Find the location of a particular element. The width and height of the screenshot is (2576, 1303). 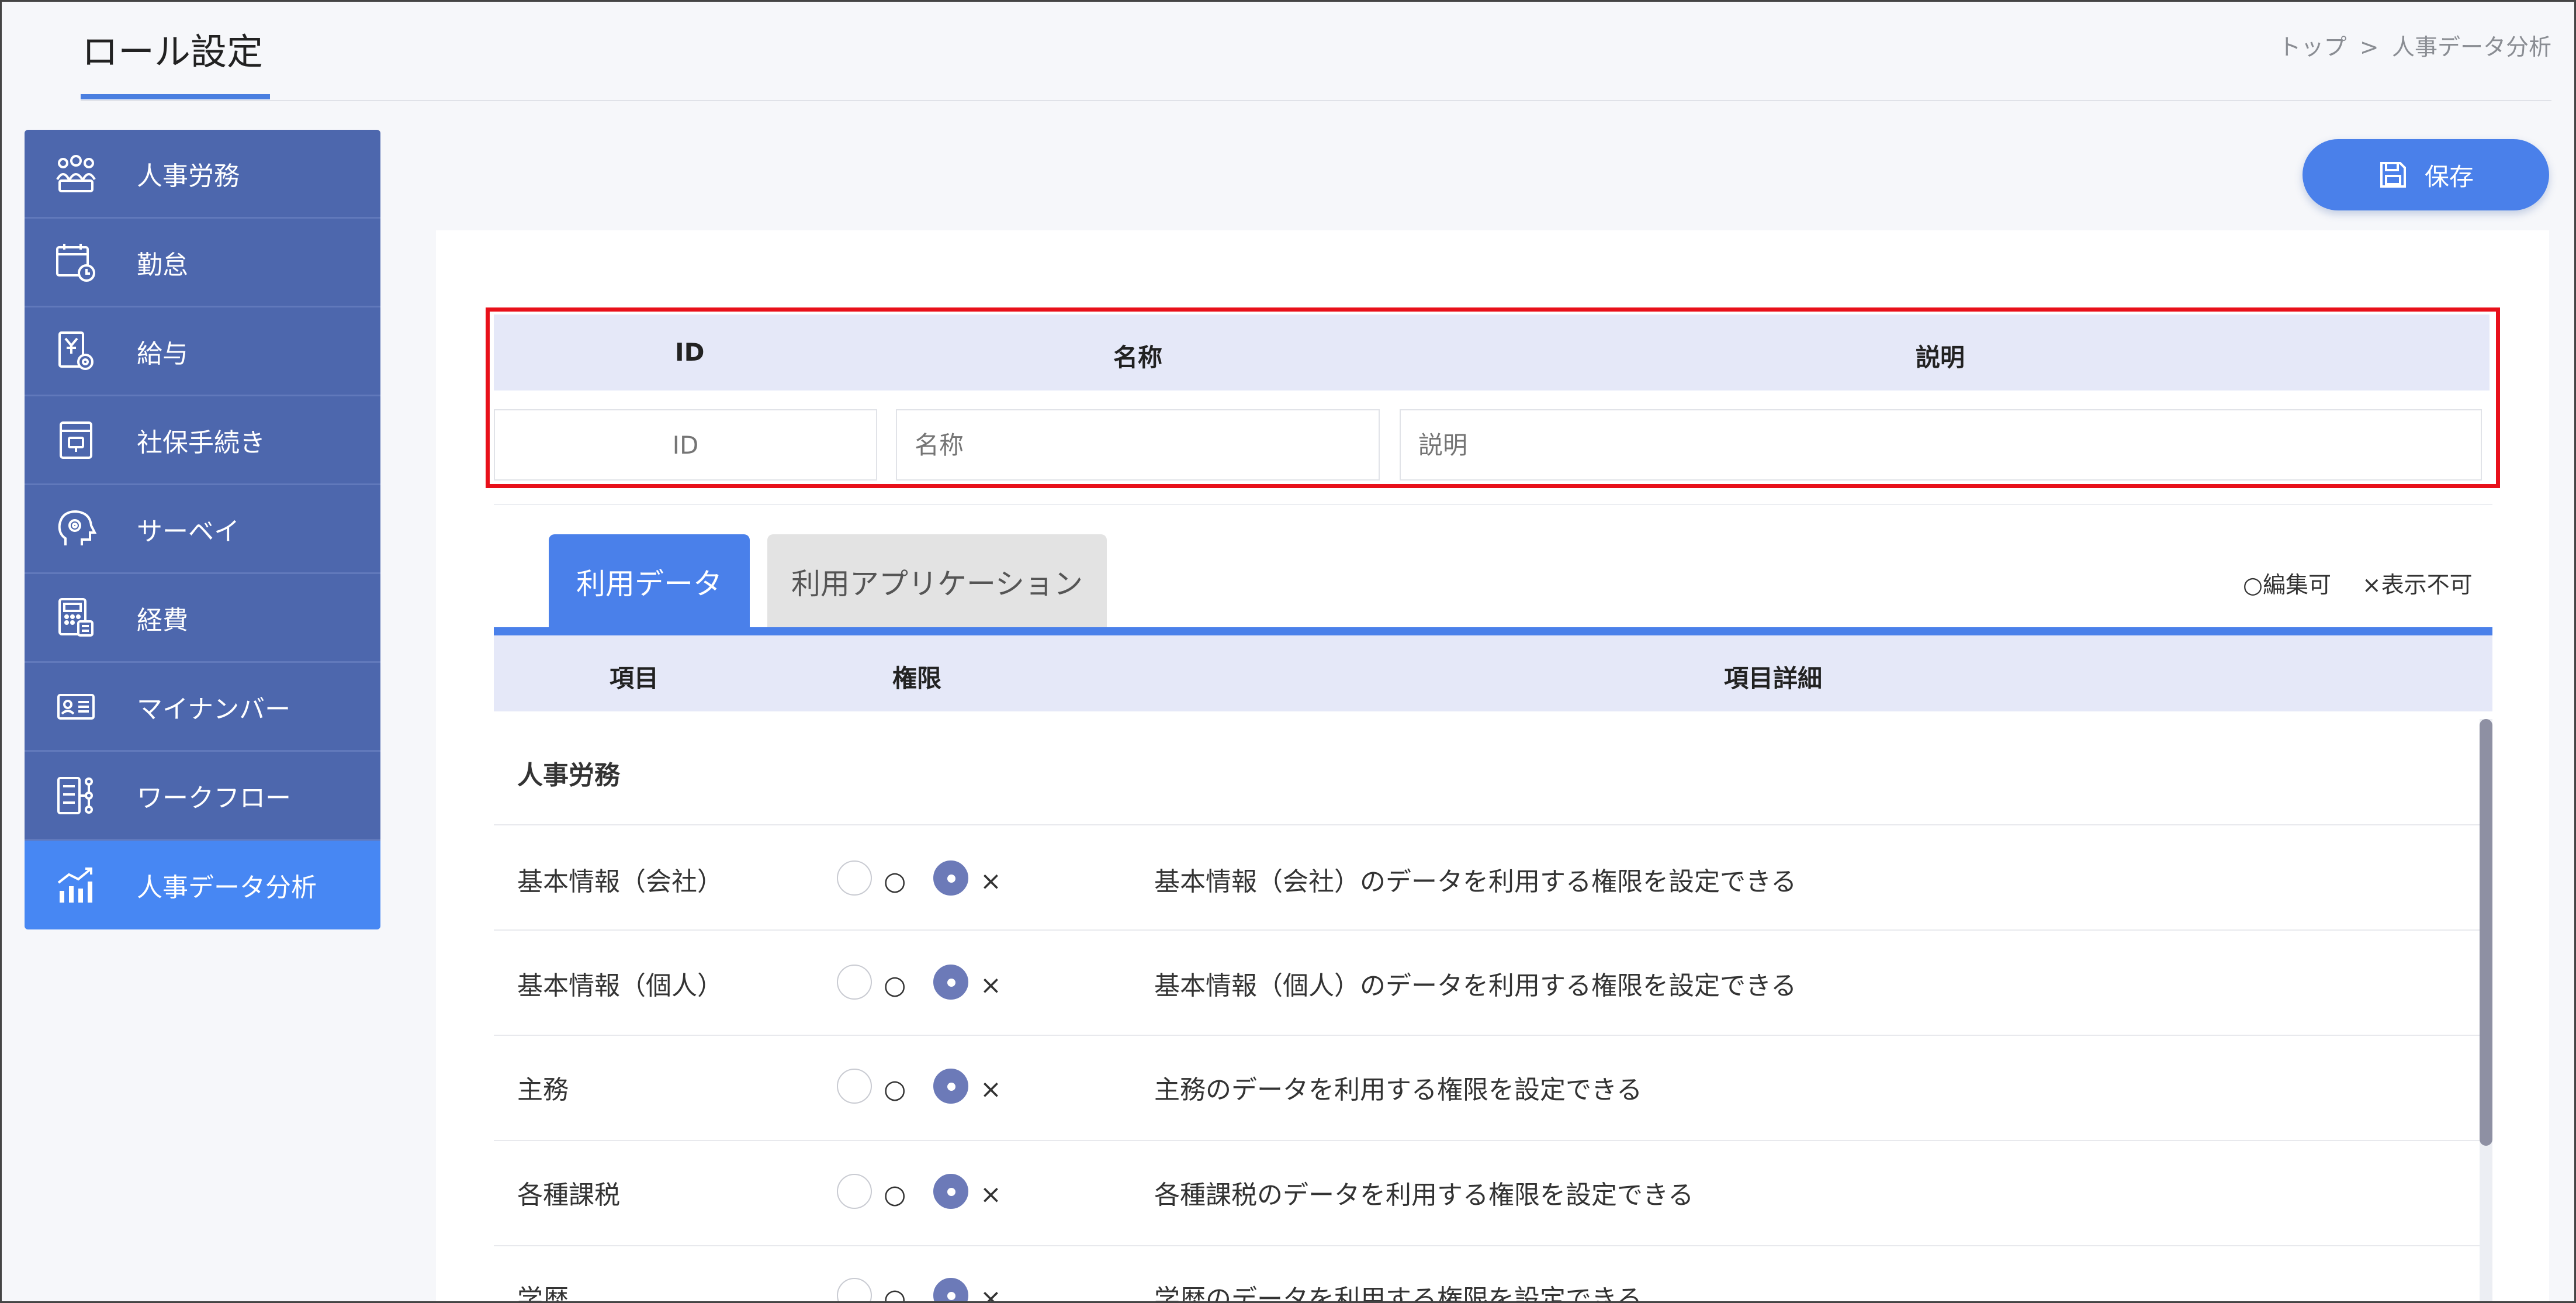

save-button-label: 保存 is located at coordinates (2449, 176).